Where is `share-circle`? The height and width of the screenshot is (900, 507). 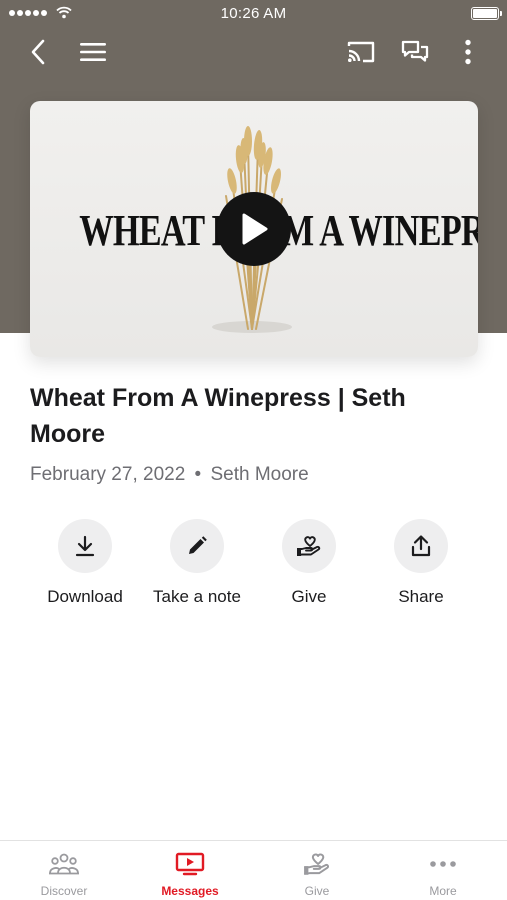 share-circle is located at coordinates (421, 546).